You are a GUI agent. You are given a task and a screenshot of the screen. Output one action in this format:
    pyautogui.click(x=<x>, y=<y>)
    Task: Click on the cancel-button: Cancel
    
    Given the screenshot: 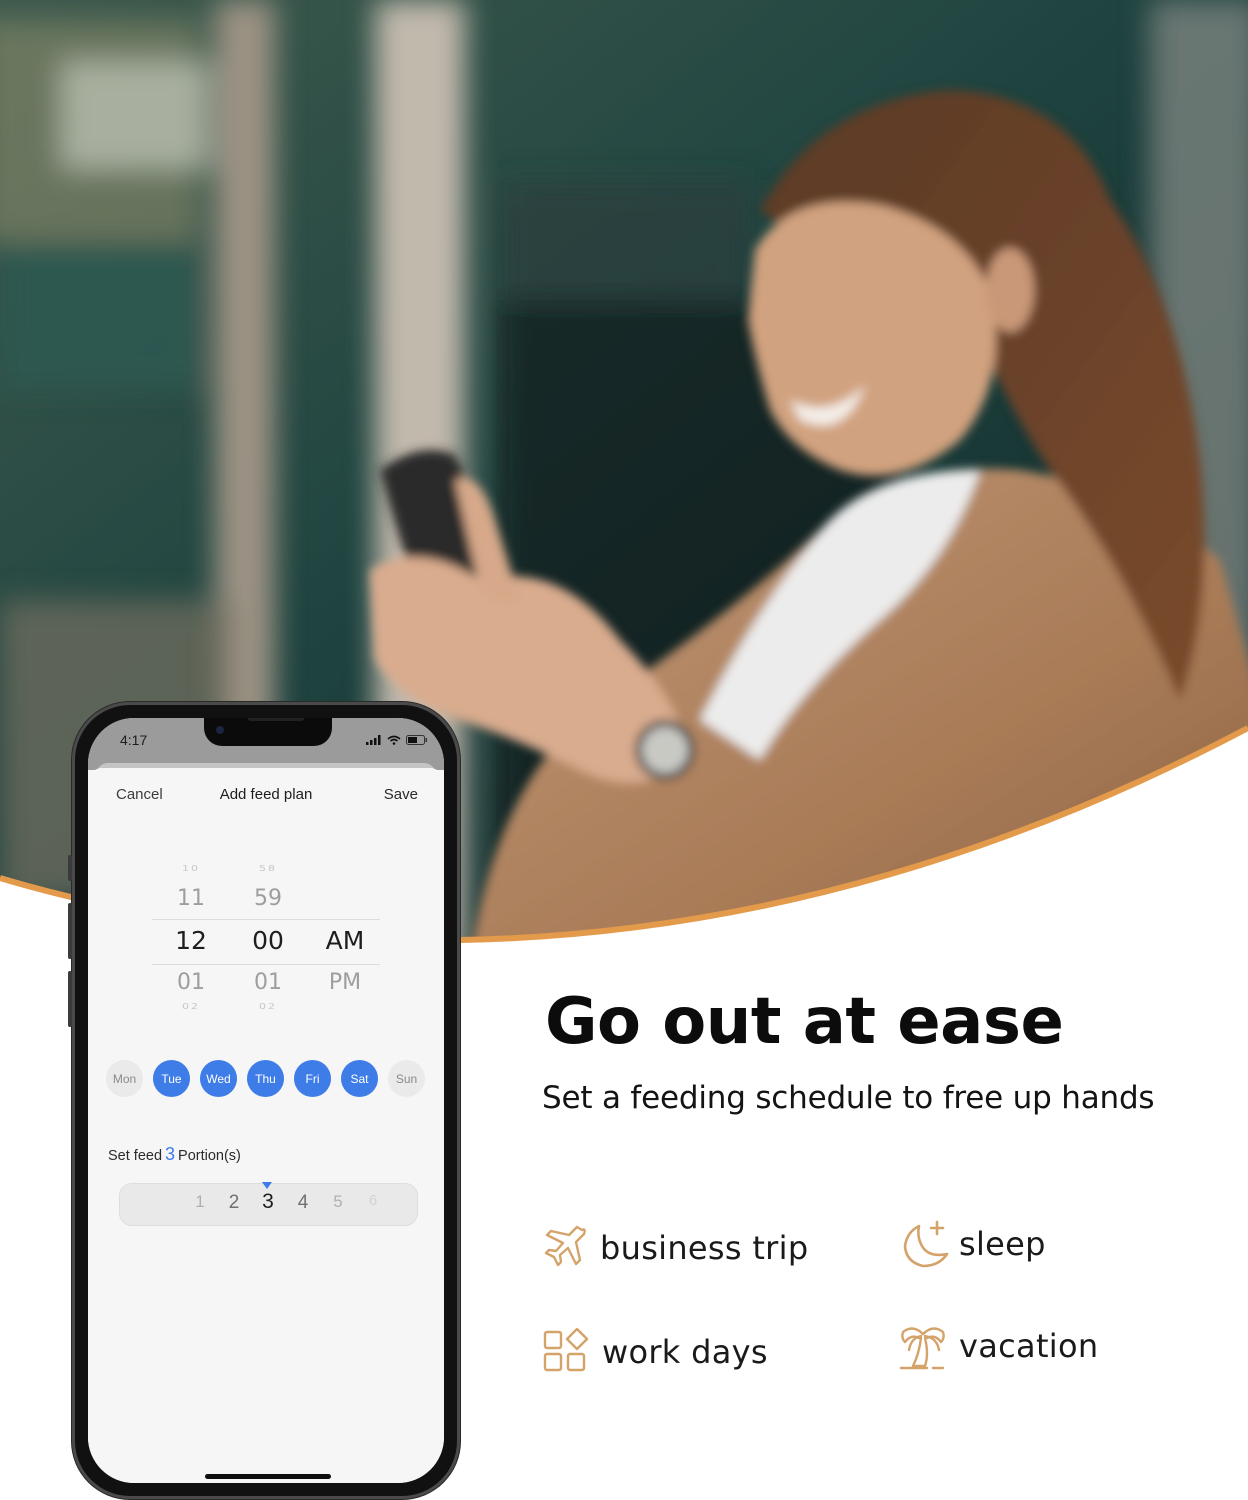 What is the action you would take?
    pyautogui.click(x=139, y=794)
    